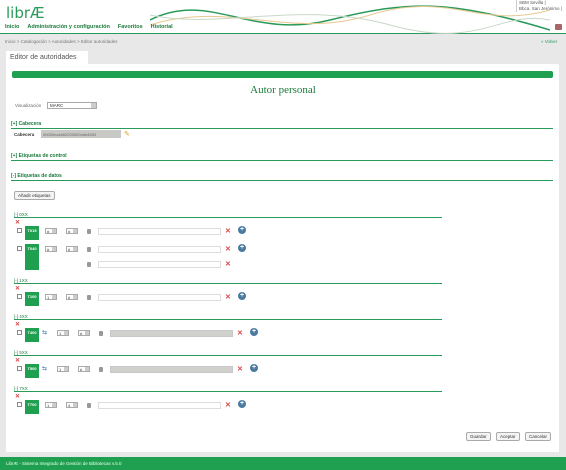 This screenshot has height=470, width=566. Describe the element at coordinates (81, 134) in the screenshot. I see `cabecera-input: 00000nz###2200000n##4500` at that location.